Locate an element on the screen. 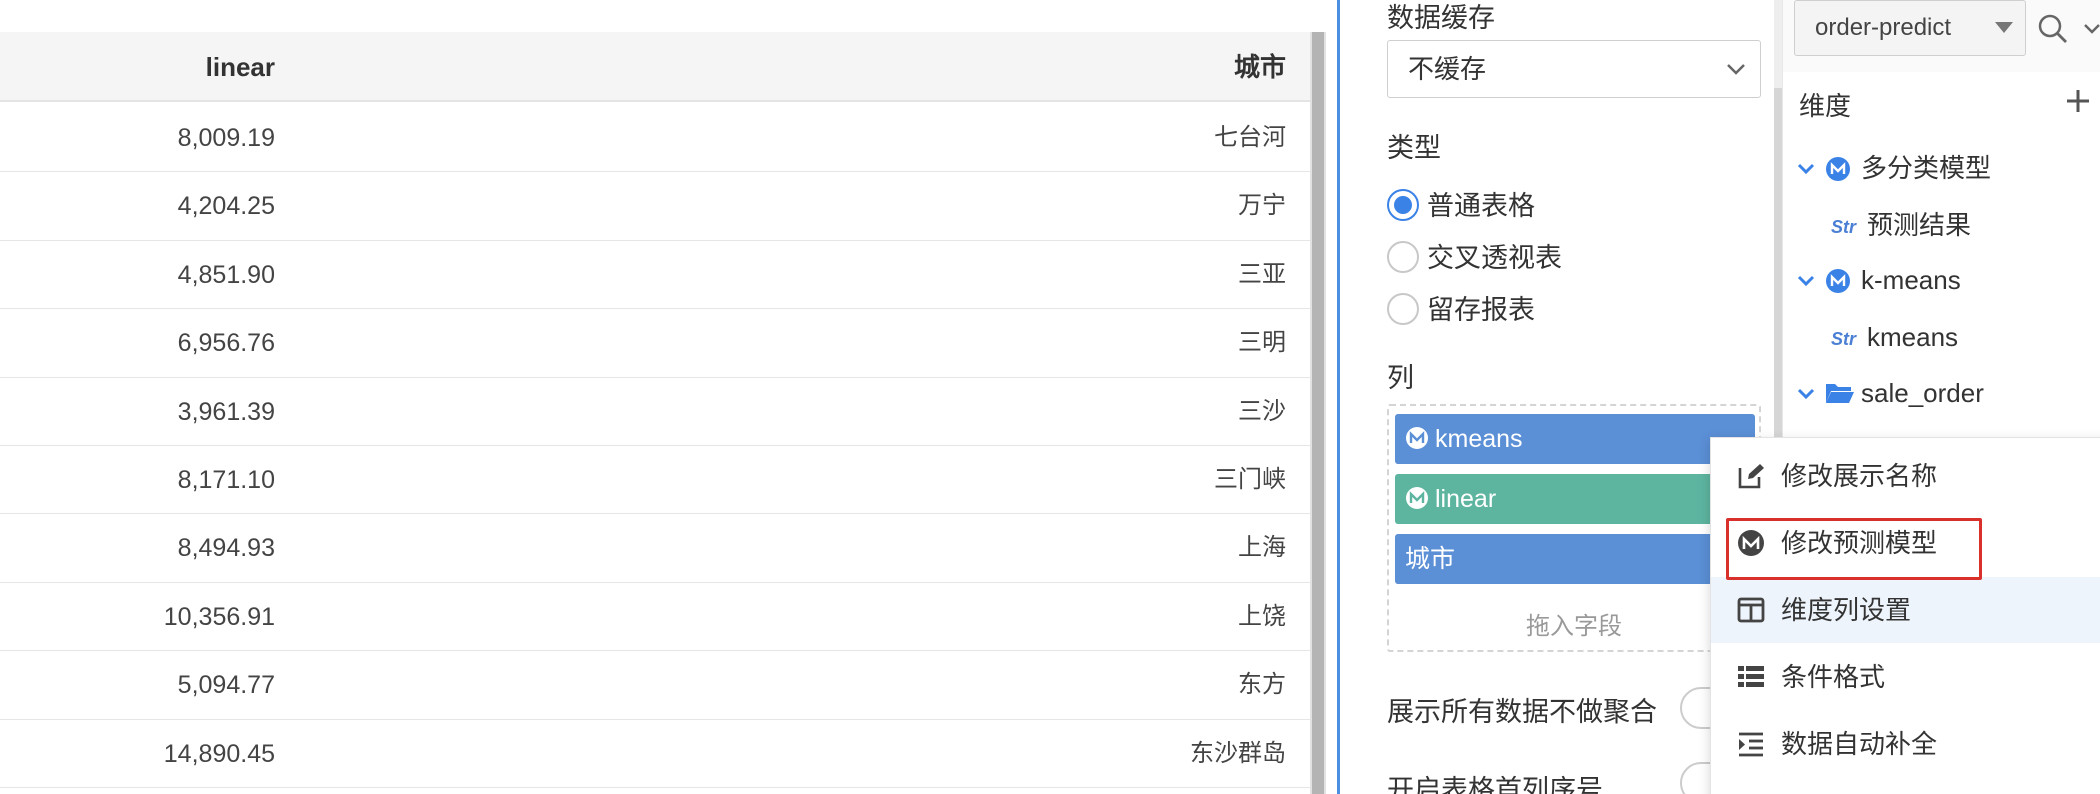  table-row: 3,961.39 三沙 is located at coordinates (655, 412).